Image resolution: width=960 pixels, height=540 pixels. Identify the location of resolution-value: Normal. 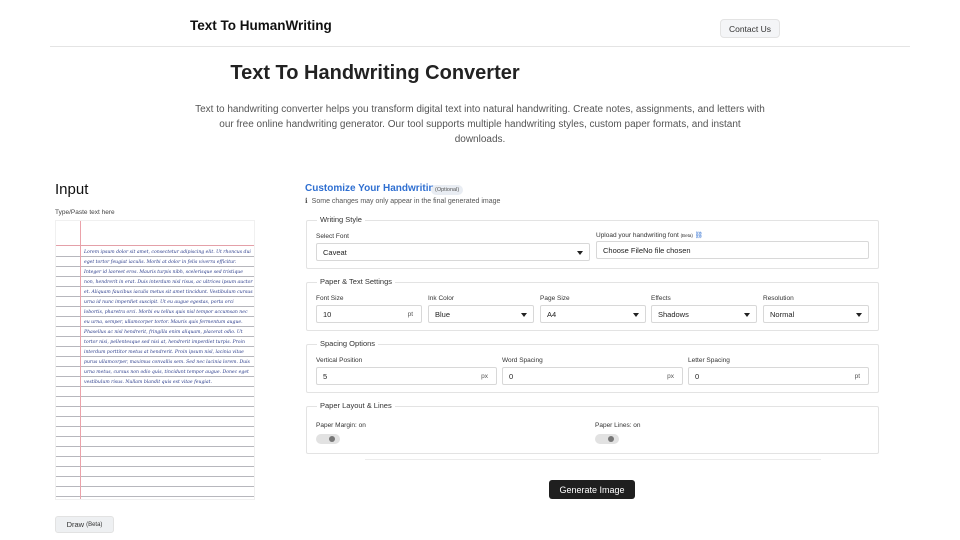
(782, 314).